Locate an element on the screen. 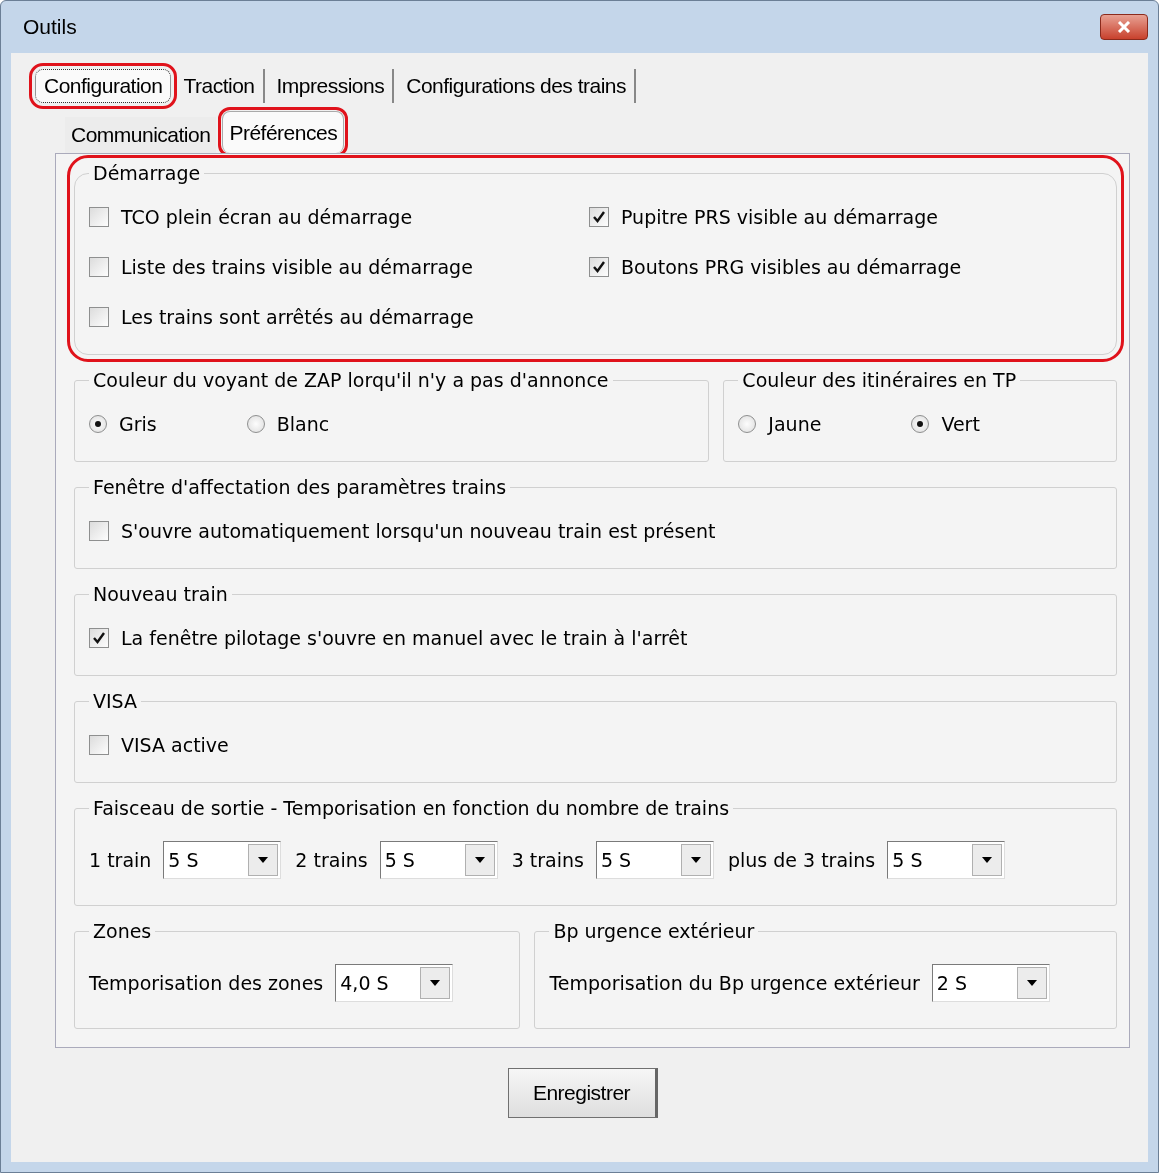  group-title: Nouveau train is located at coordinates (160, 594).